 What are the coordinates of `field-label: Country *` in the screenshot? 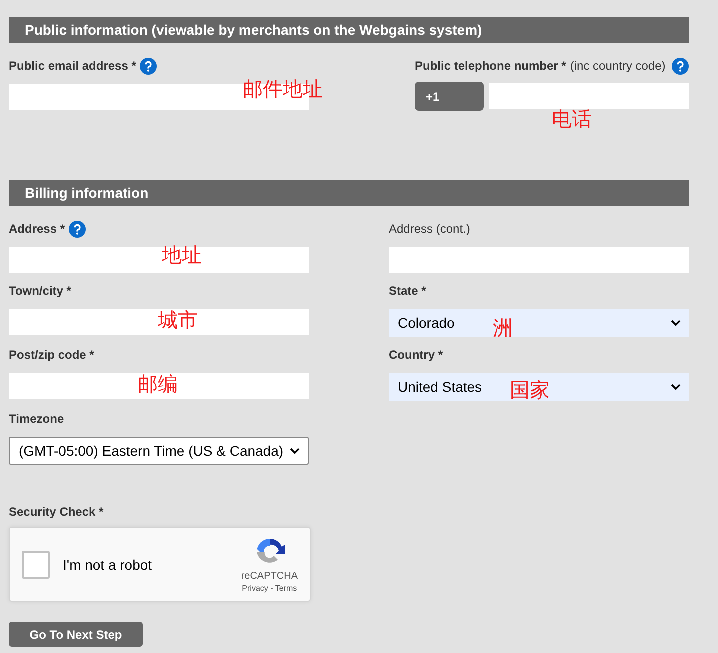 It's located at (416, 355).